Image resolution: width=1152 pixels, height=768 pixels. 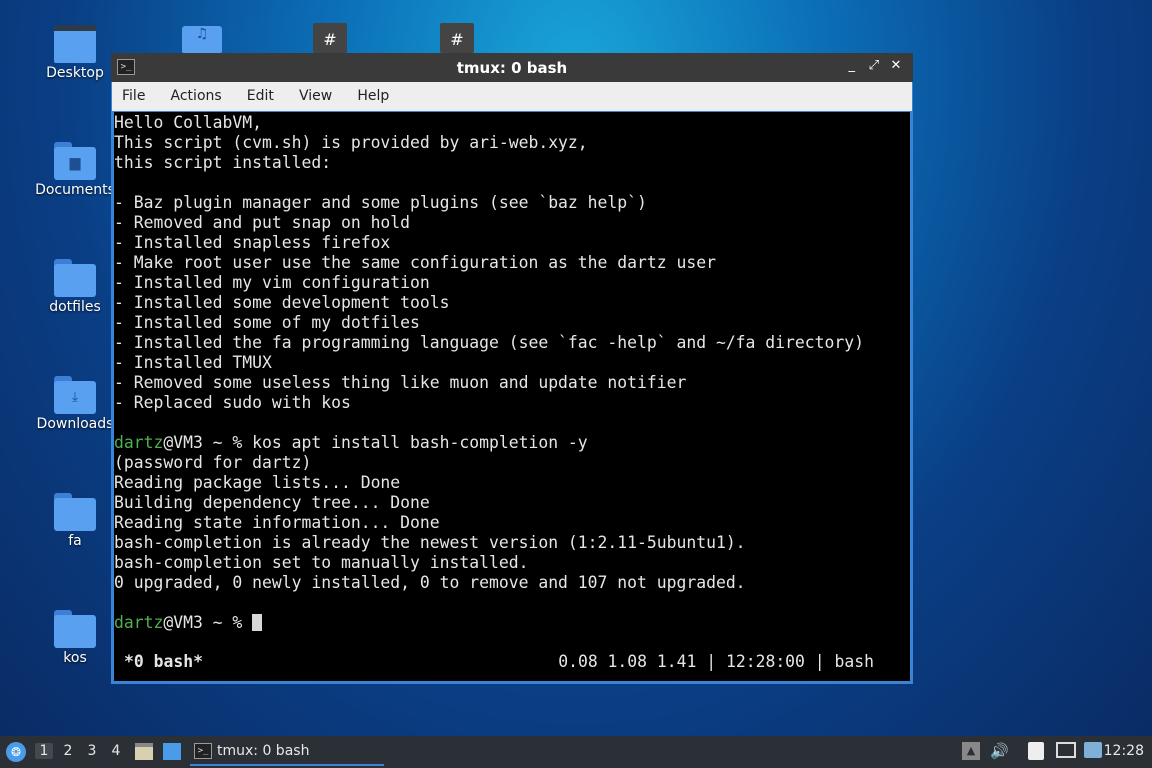 What do you see at coordinates (277, 522) in the screenshot?
I see `terminal-line: Reading state information... Done` at bounding box center [277, 522].